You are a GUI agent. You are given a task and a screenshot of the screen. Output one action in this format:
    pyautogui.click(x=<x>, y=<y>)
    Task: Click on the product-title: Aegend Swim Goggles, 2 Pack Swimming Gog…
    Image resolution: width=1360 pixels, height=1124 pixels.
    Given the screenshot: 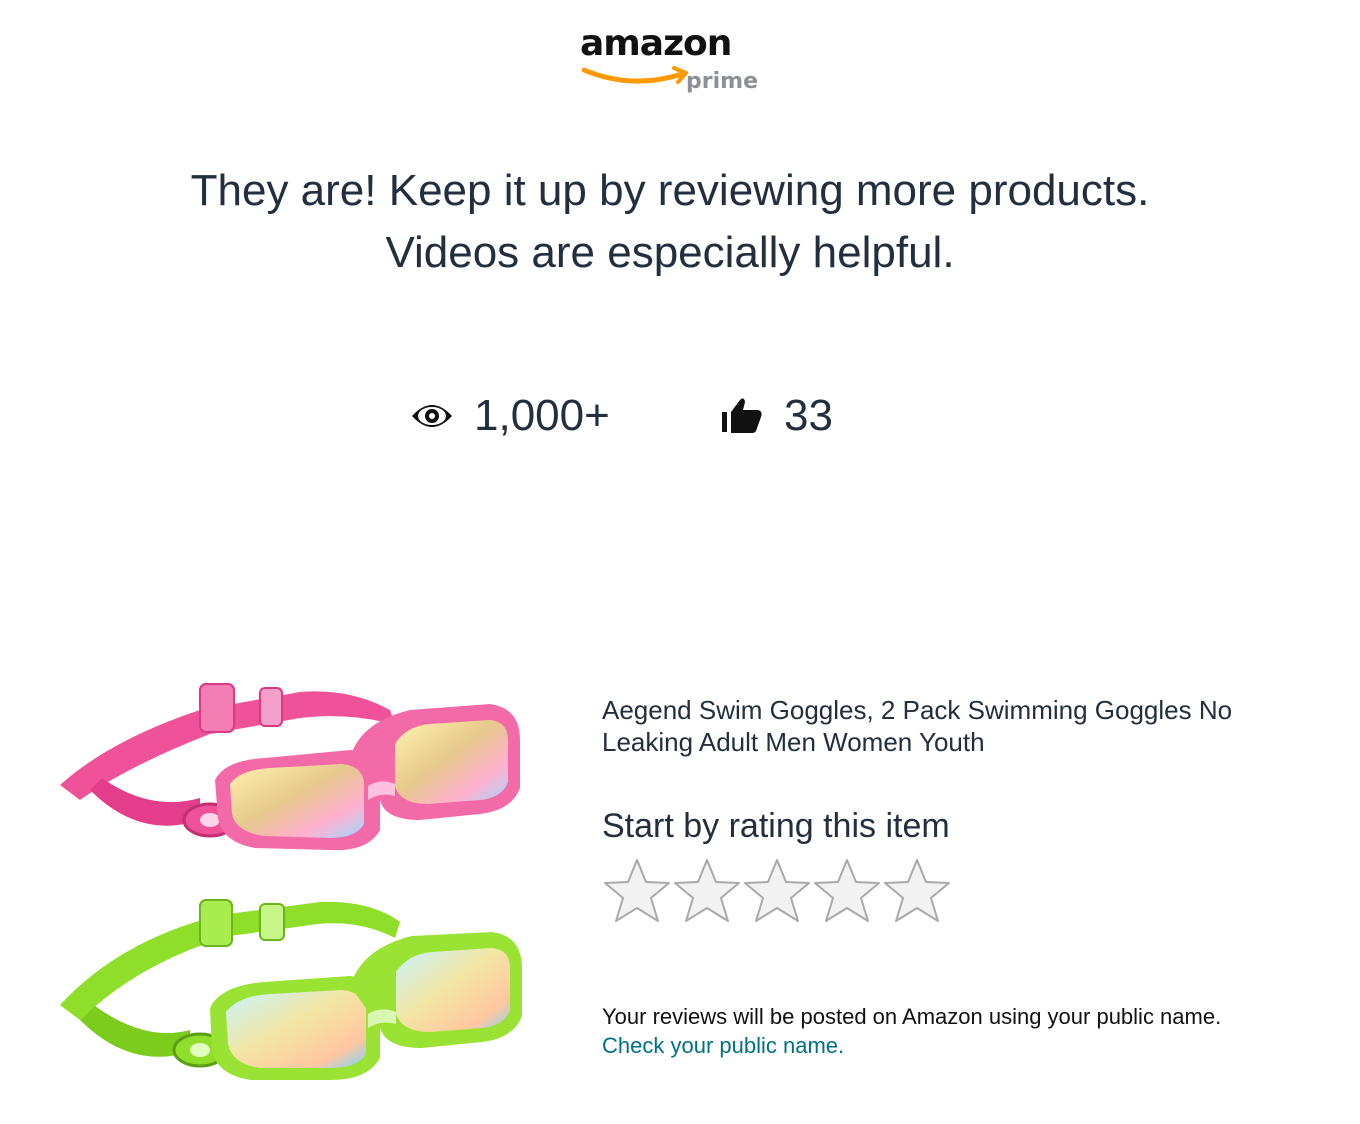 What is the action you would take?
    pyautogui.click(x=952, y=726)
    